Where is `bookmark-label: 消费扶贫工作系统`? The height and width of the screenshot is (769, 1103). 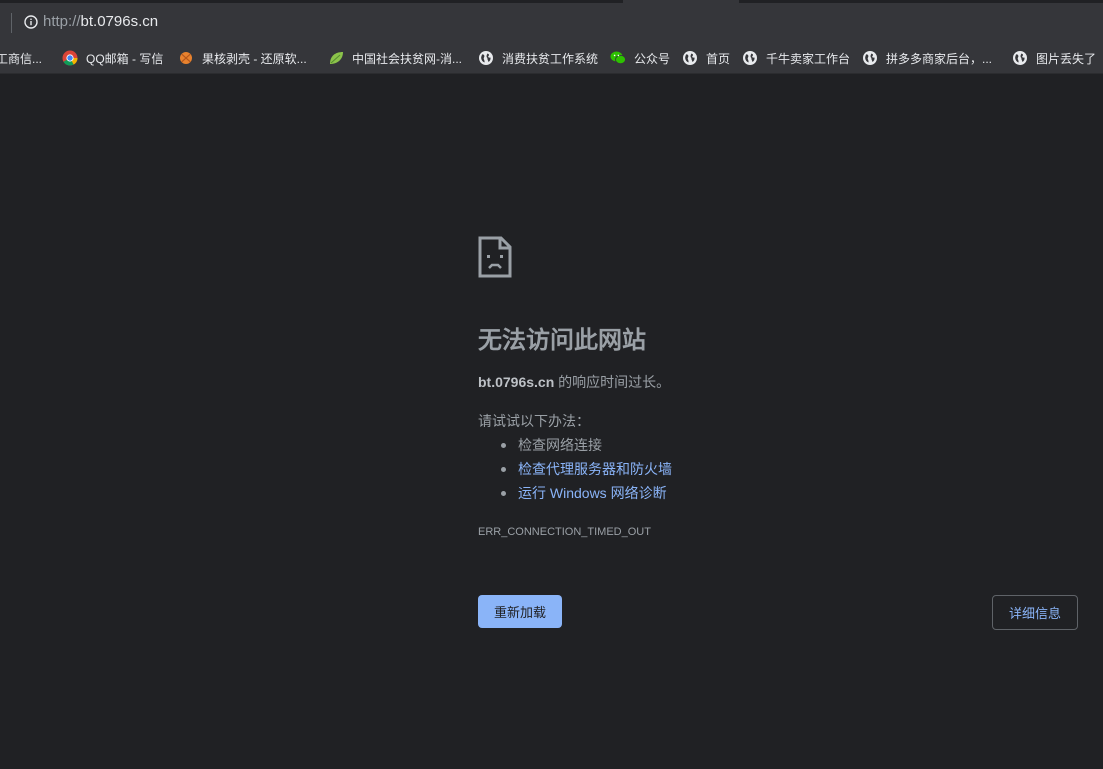 bookmark-label: 消费扶贫工作系统 is located at coordinates (550, 58).